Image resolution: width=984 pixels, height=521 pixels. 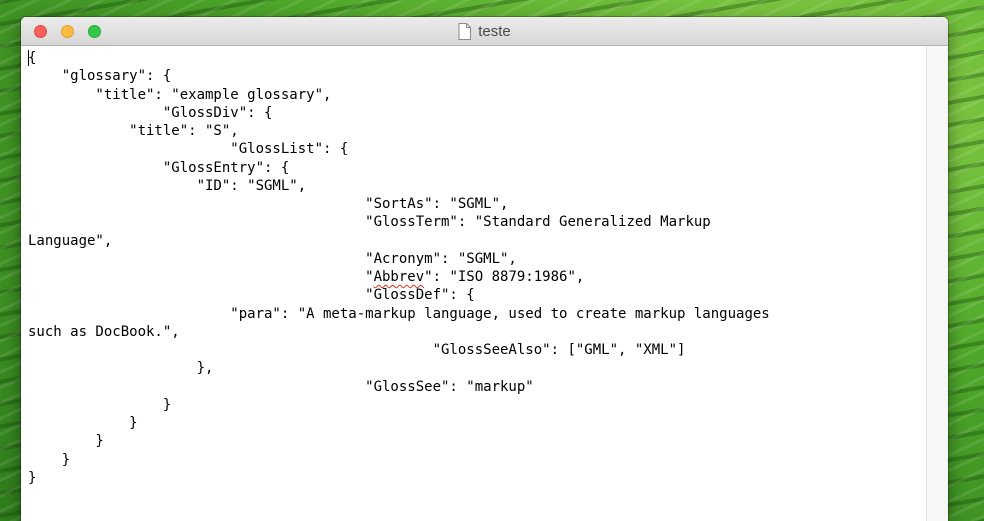 I want to click on window-titlebar: teste, so click(x=484, y=31).